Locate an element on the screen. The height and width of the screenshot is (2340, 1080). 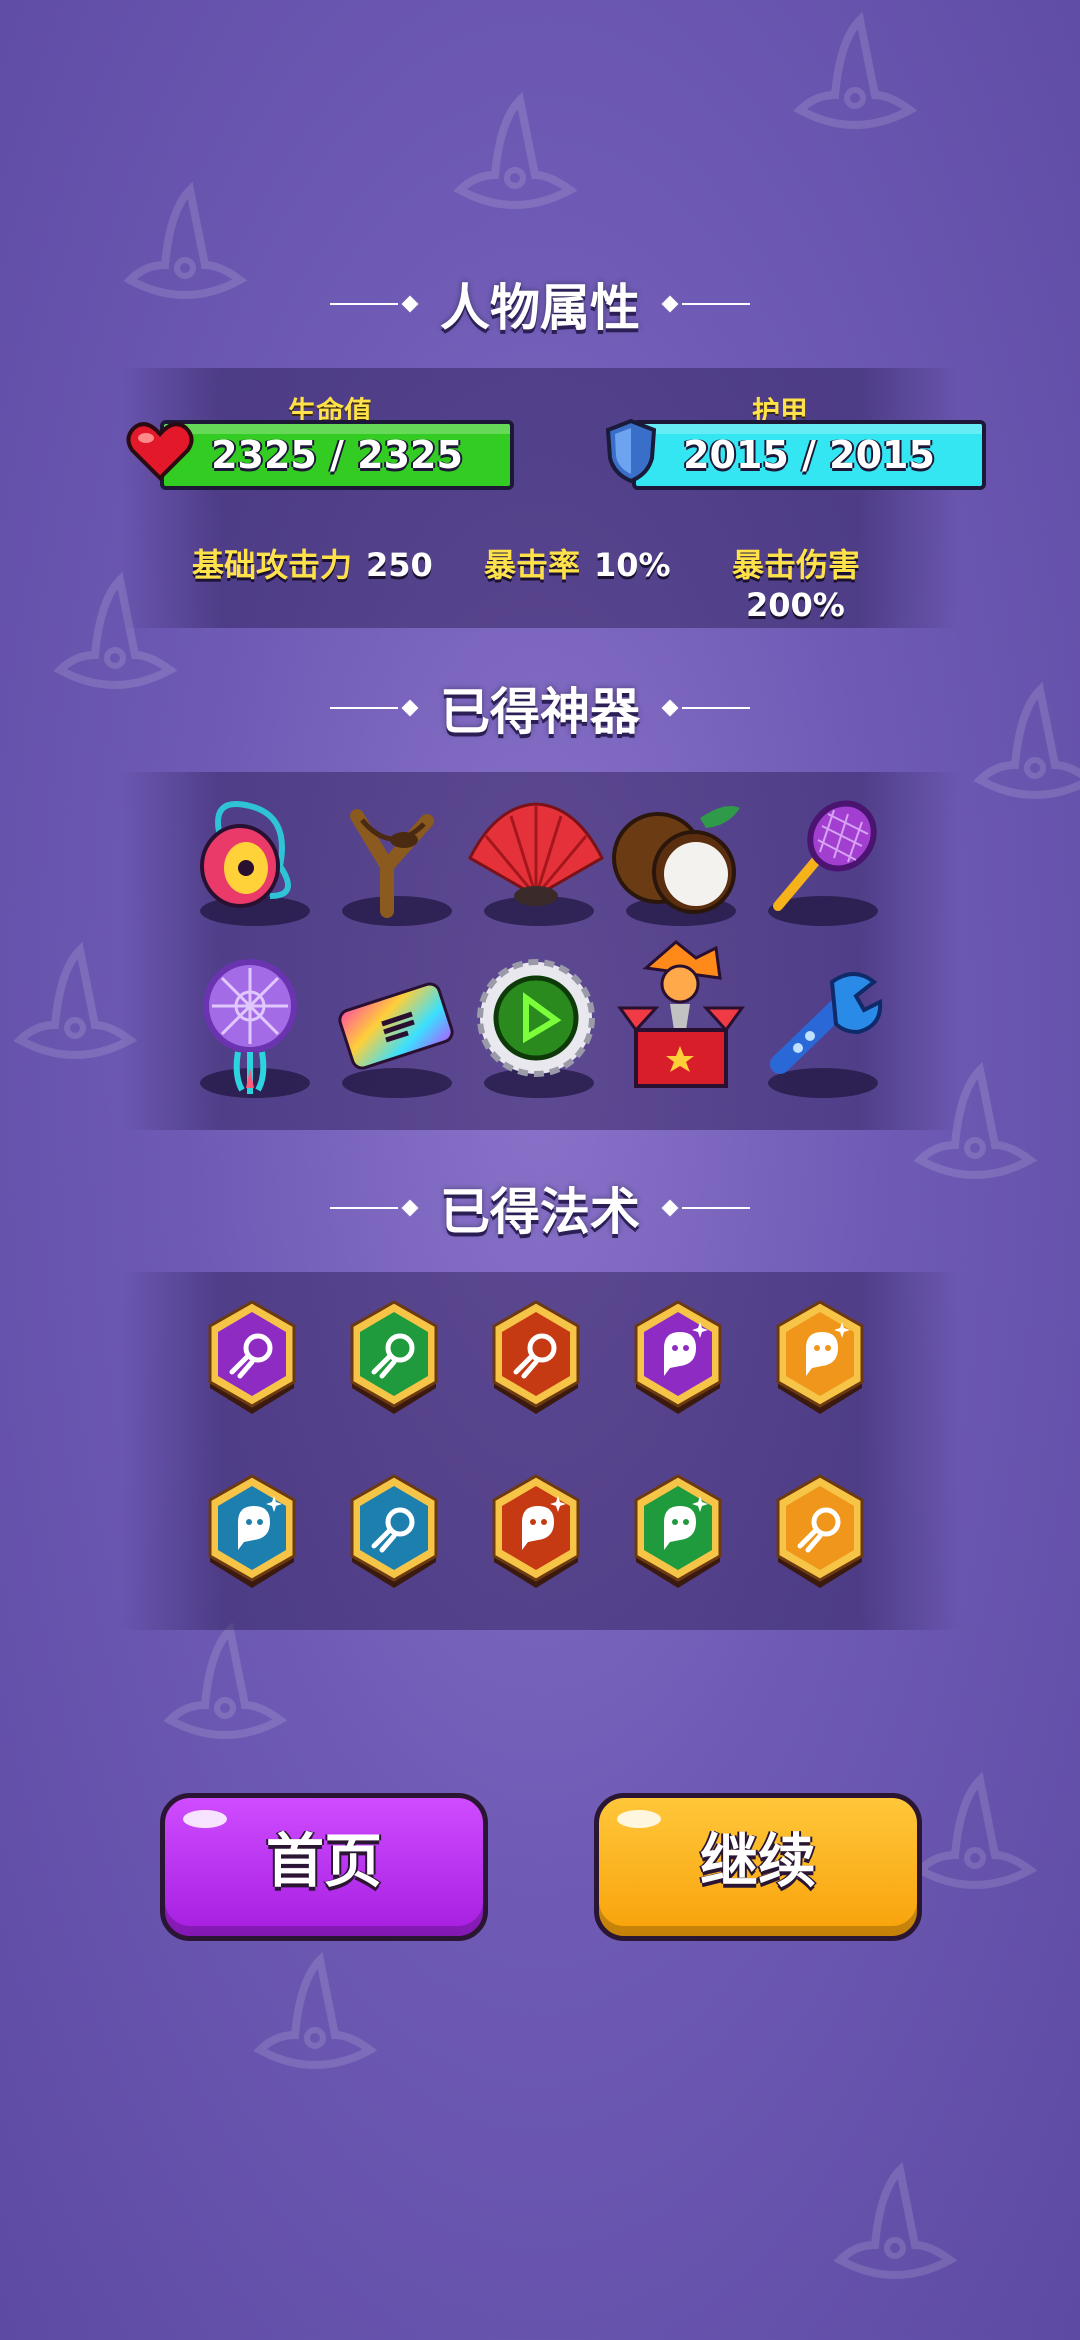
spells-section-title-row: 已得法术 is located at coordinates (540, 1208).